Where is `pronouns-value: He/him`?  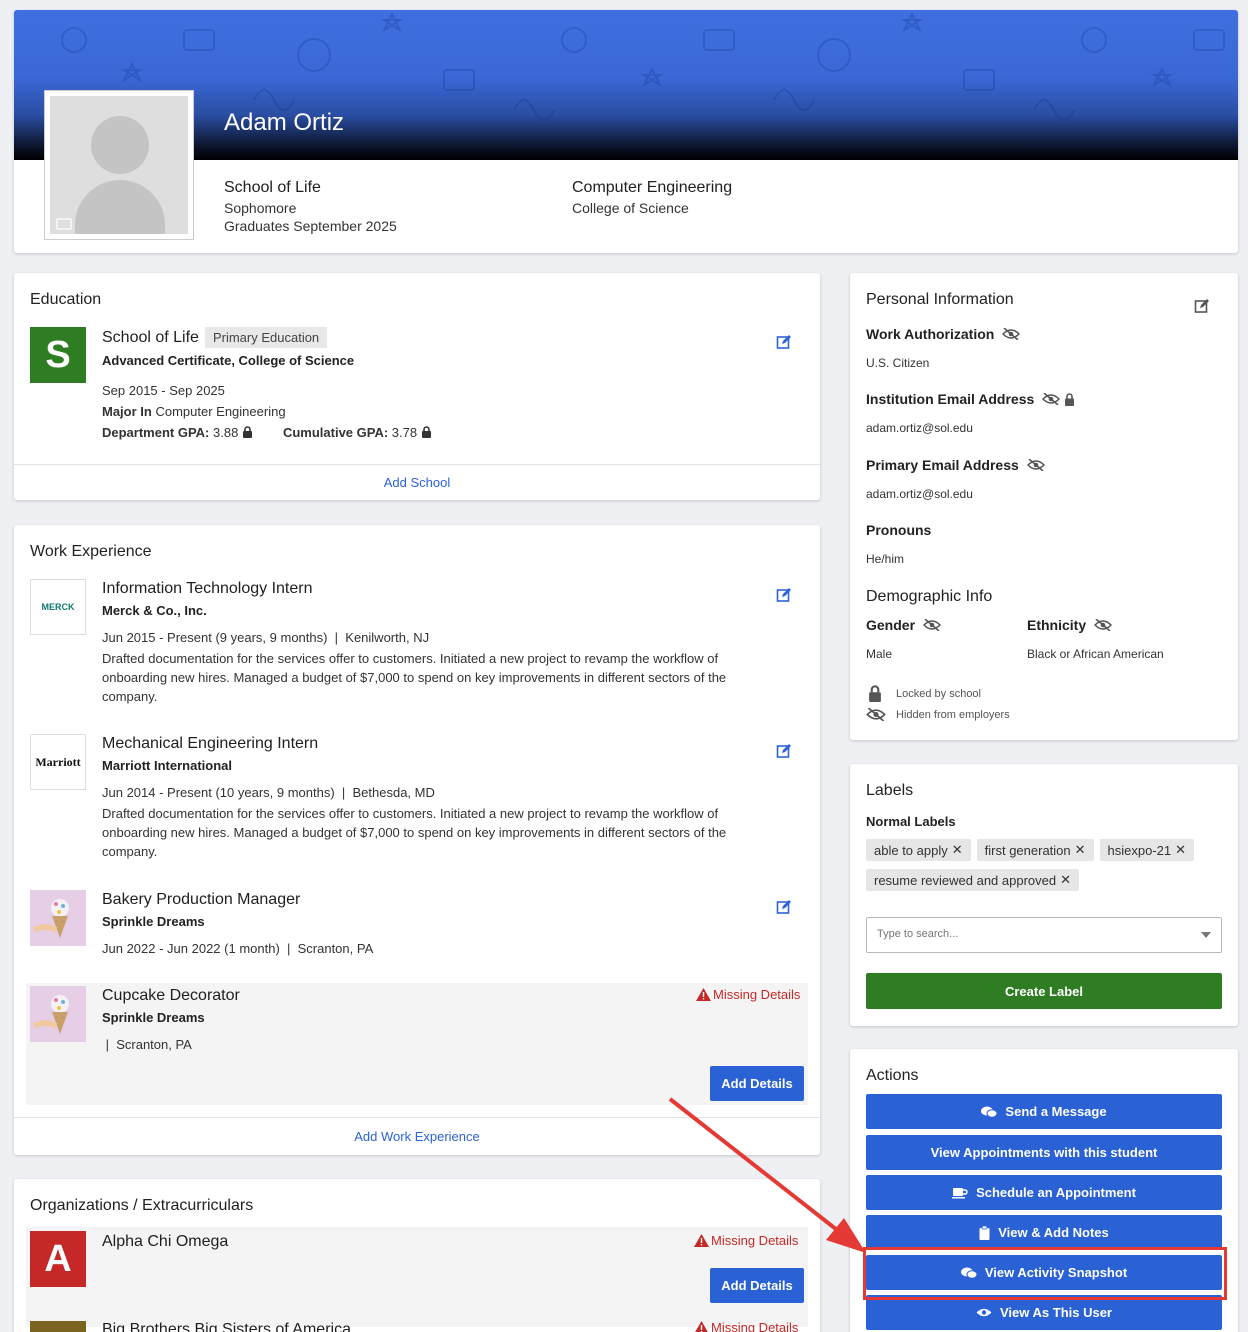
pronouns-value: He/him is located at coordinates (885, 559).